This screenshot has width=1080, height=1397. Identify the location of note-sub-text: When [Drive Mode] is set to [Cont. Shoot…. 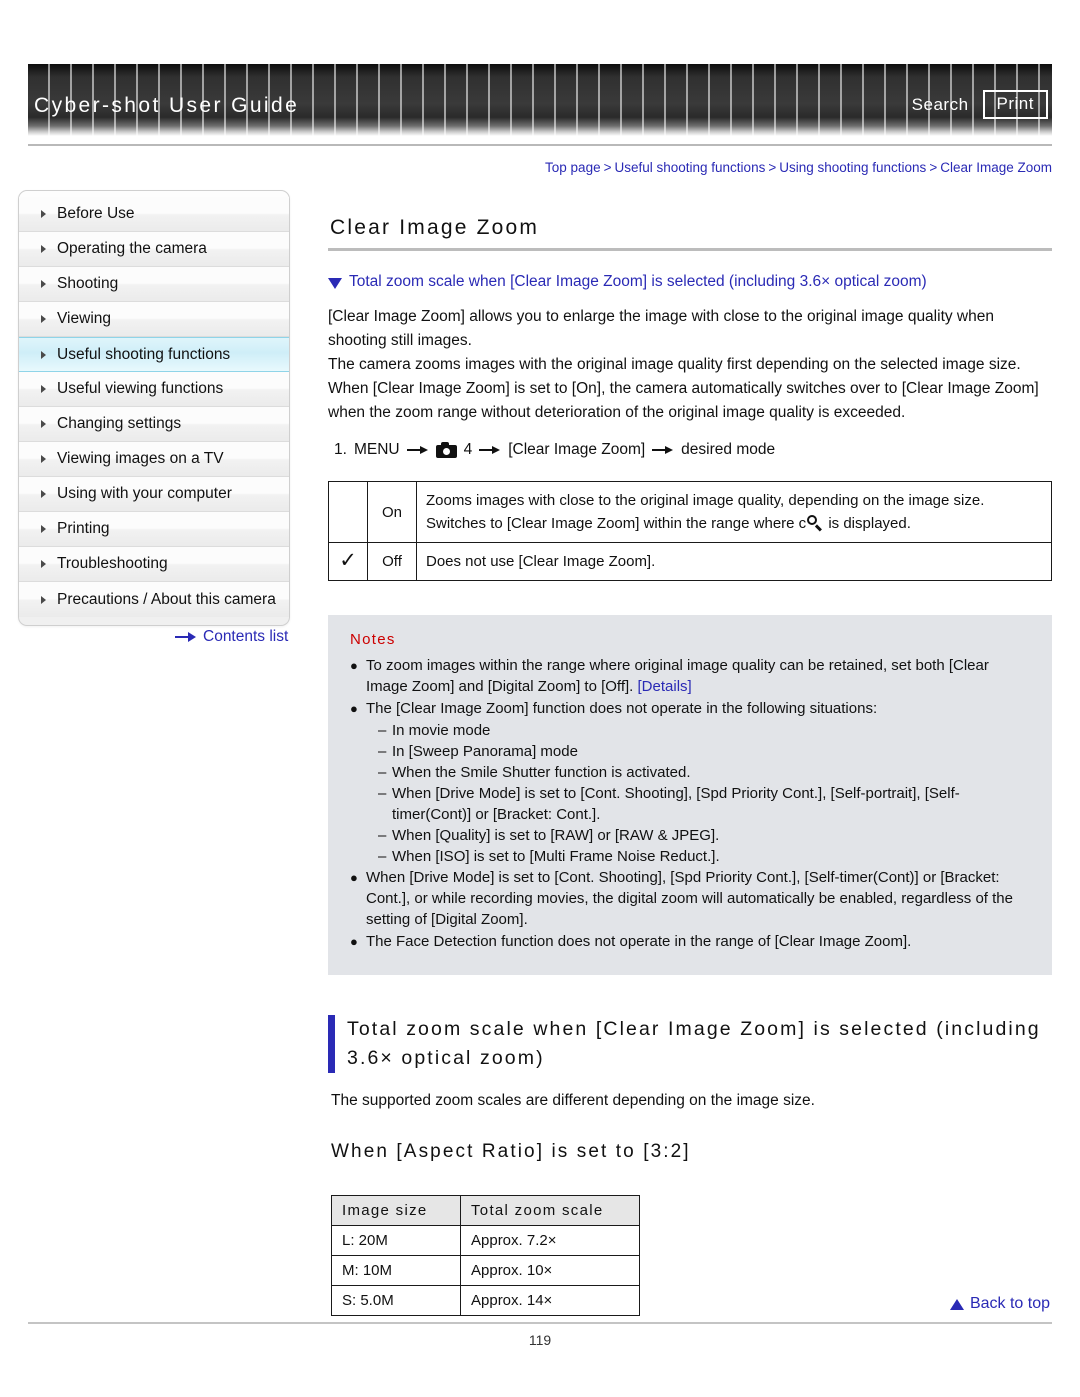
(676, 804).